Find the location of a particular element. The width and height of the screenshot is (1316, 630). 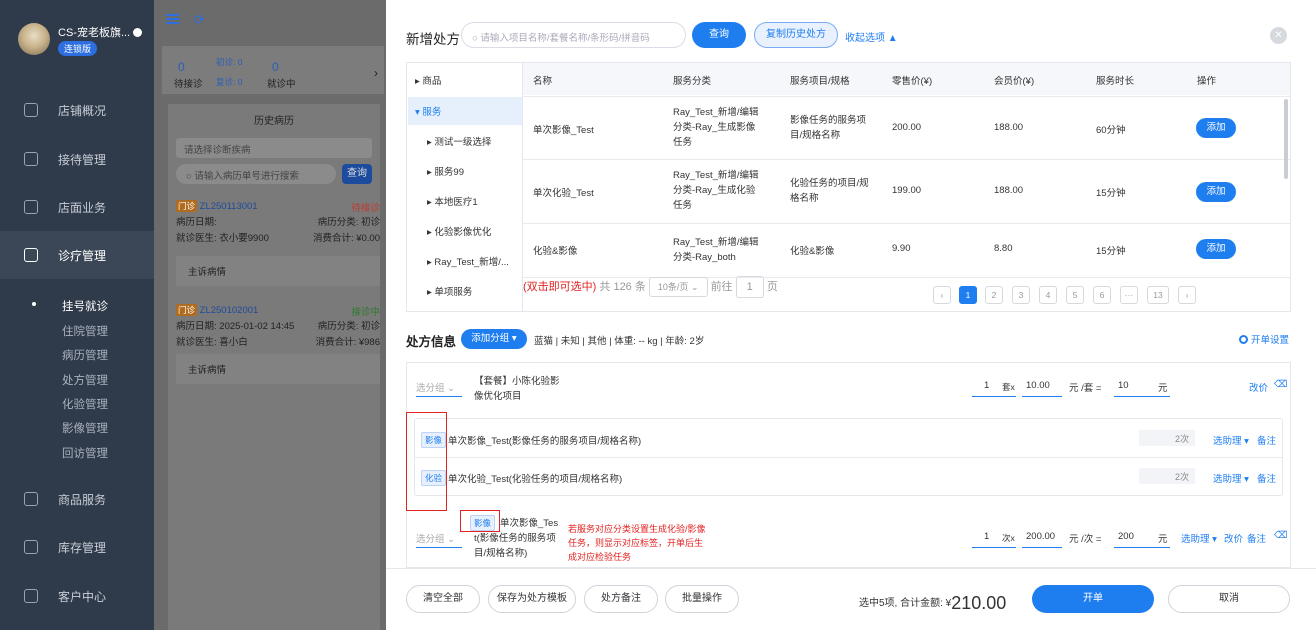

row-member: 8.80 is located at coordinates (1003, 248).